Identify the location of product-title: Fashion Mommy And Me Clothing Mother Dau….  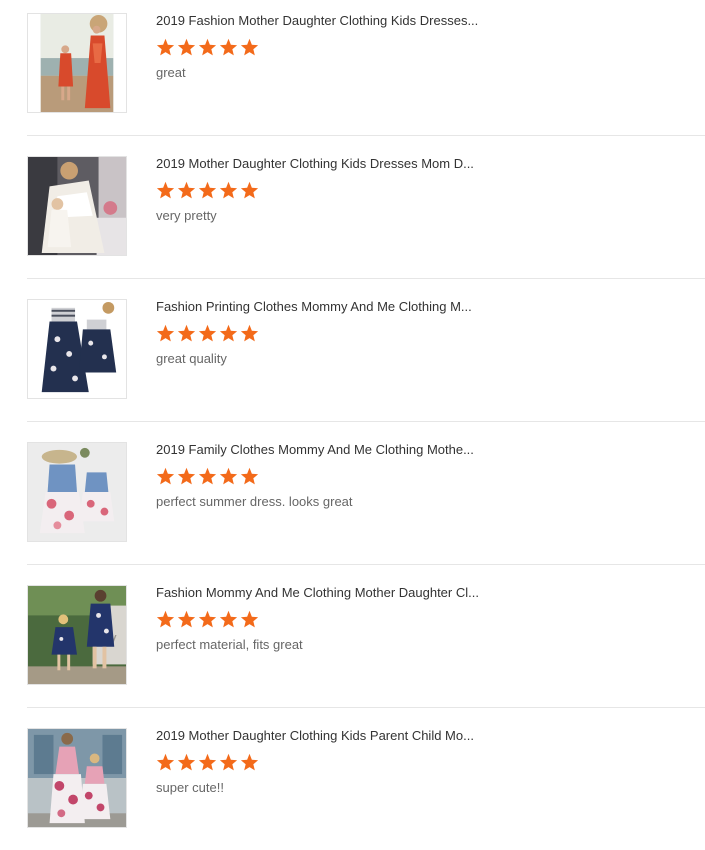
(328, 593).